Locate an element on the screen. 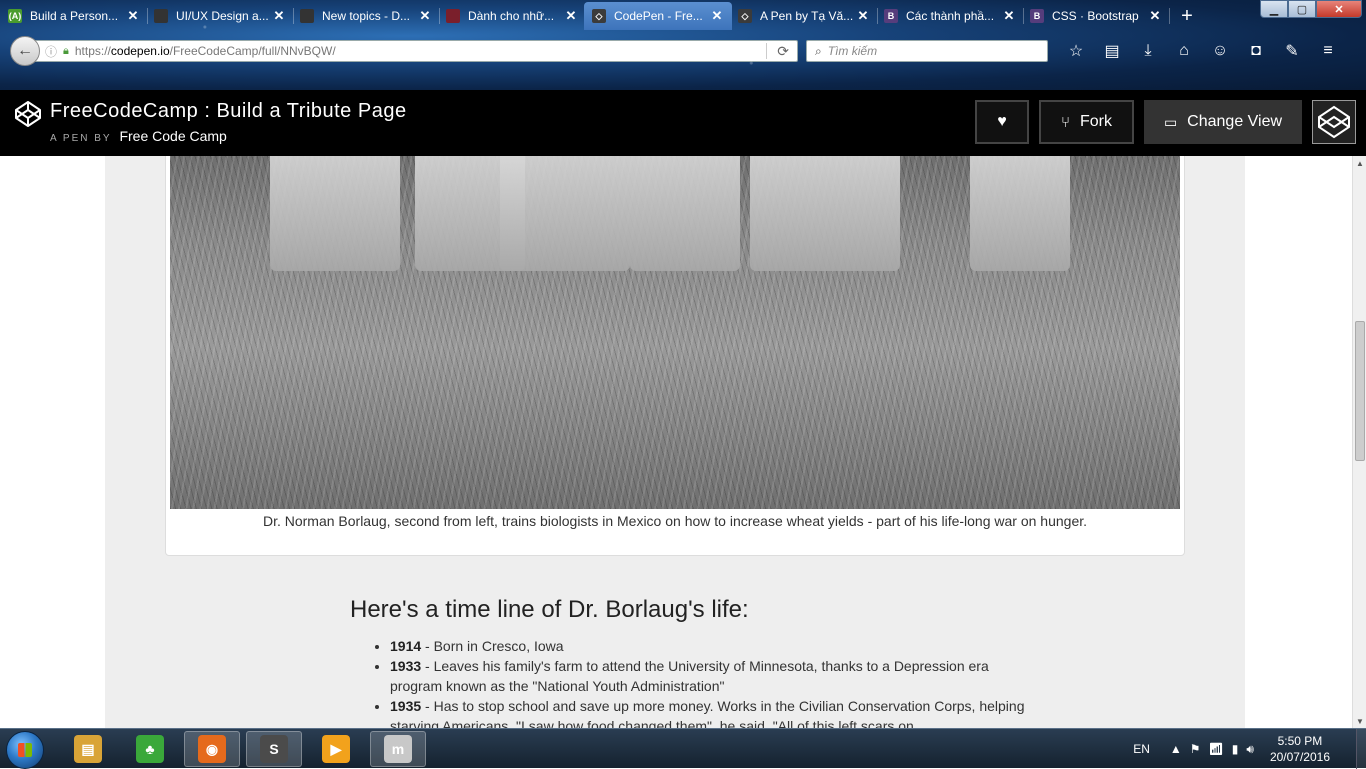  scrollbar-thumb is located at coordinates (1360, 391).